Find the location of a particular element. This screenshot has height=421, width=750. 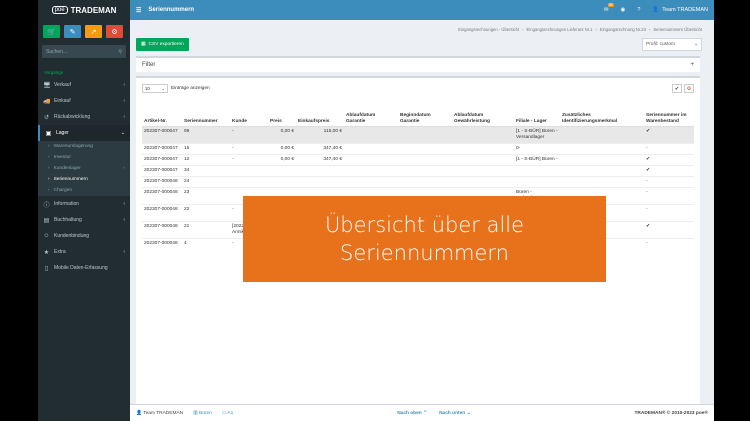

col-header: Seriennummer im Warenbestand is located at coordinates (669, 115).